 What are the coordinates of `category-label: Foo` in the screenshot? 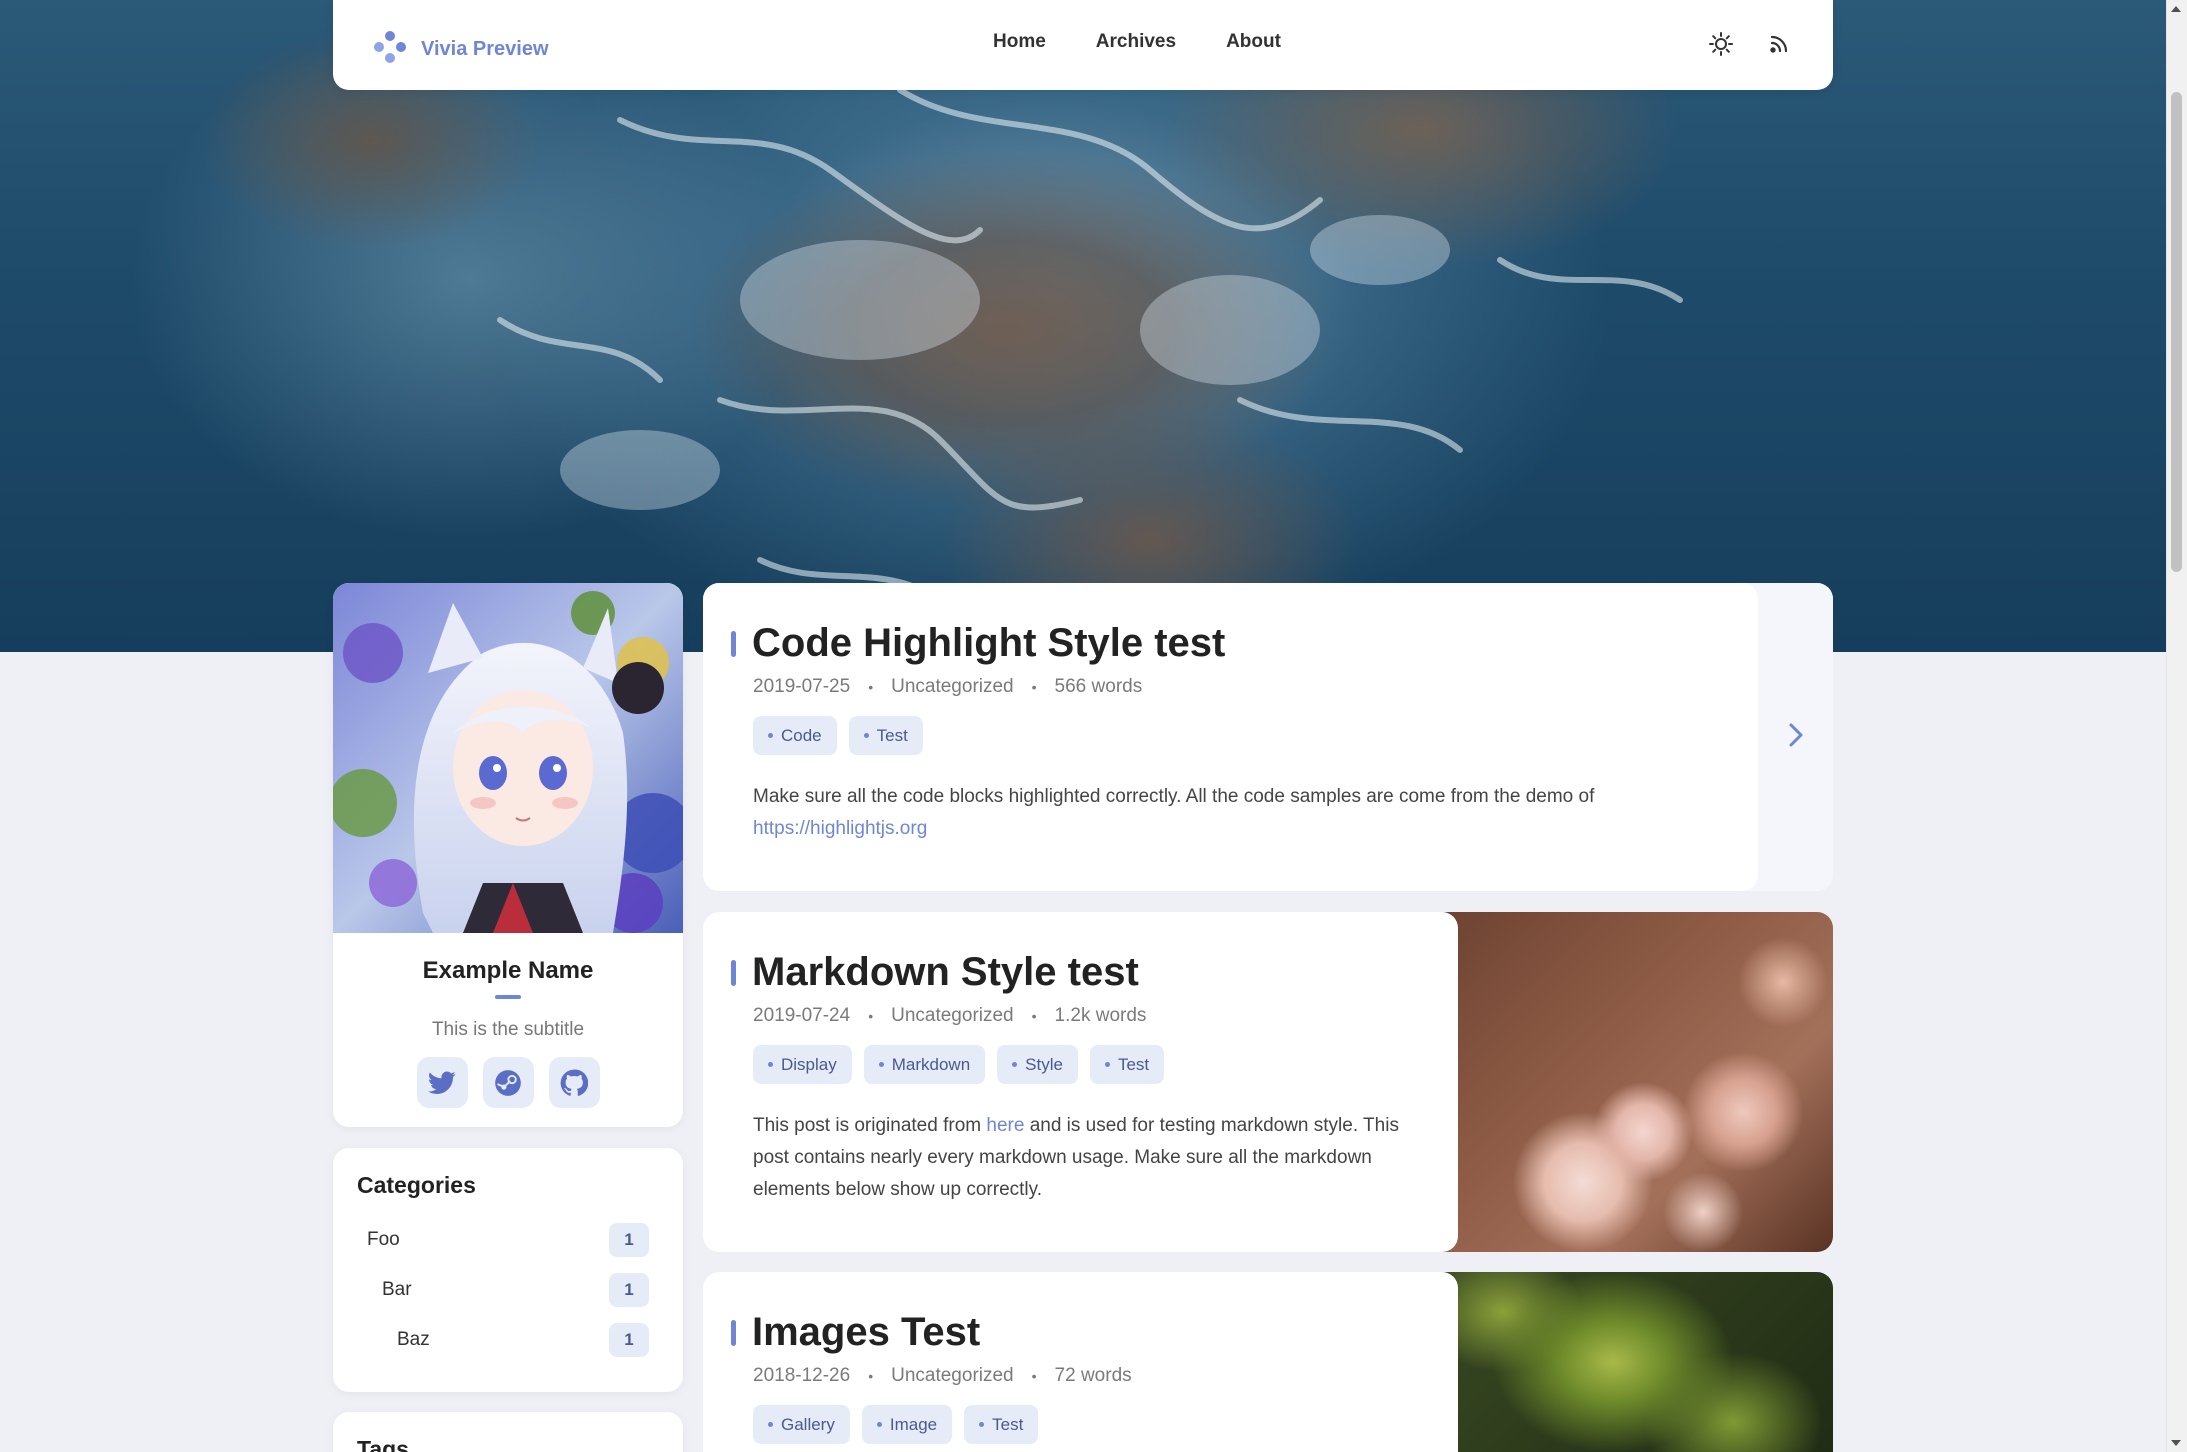 It's located at (383, 1239).